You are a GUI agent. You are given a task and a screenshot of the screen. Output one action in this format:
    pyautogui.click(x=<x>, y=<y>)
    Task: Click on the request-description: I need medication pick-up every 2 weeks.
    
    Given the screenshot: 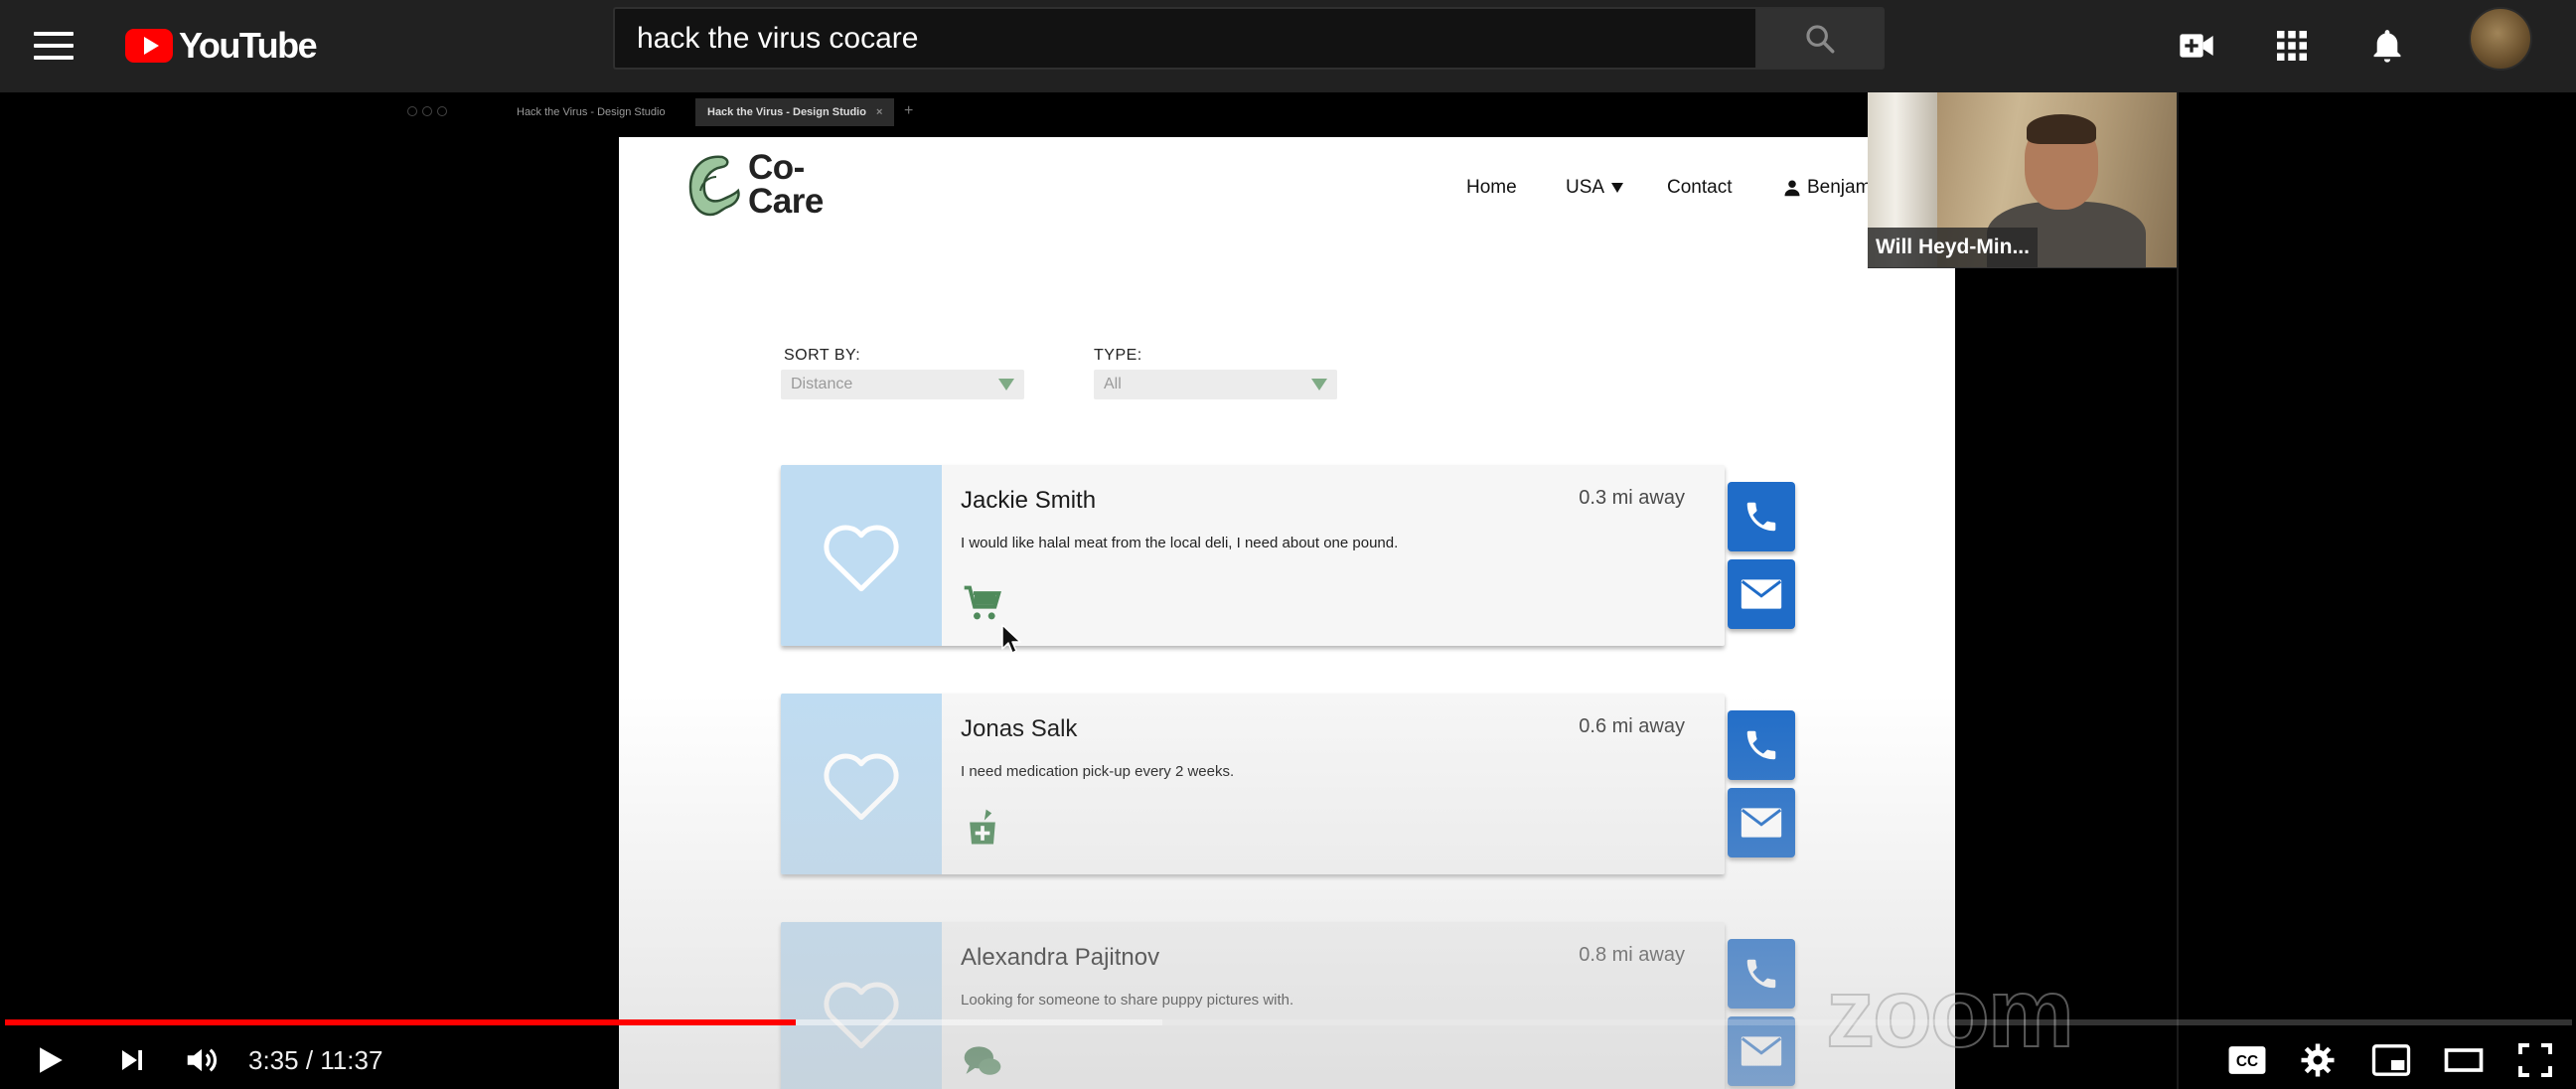 What is the action you would take?
    pyautogui.click(x=1098, y=772)
    